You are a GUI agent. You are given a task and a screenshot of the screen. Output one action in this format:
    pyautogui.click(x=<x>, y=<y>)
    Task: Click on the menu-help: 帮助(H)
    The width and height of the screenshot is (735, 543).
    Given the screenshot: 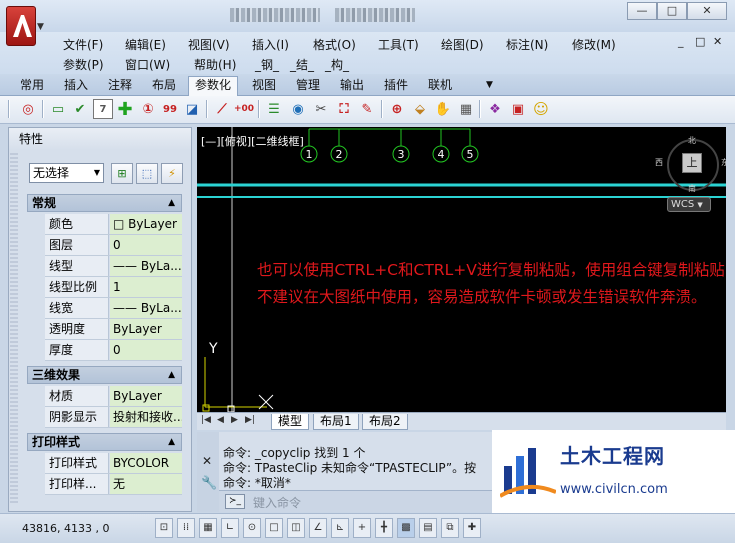 What is the action you would take?
    pyautogui.click(x=215, y=64)
    